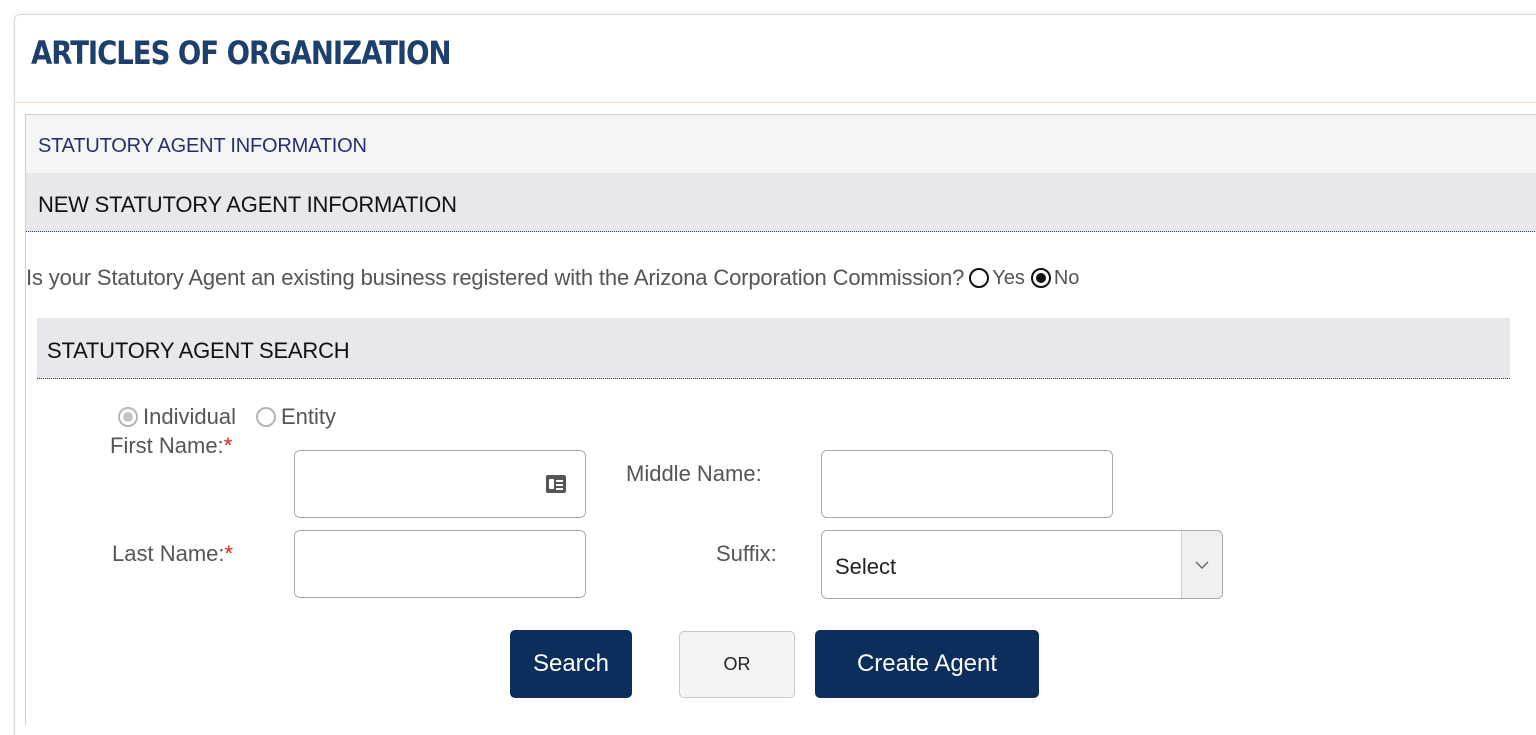  I want to click on radio-yes, so click(979, 278).